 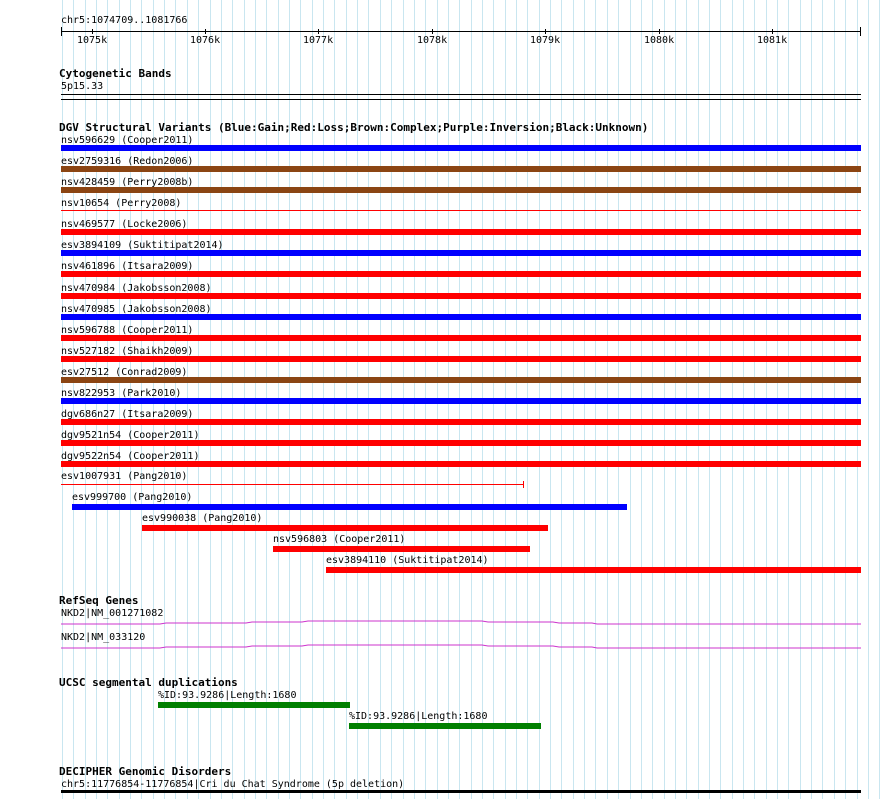 I want to click on refseq-track-title: RefSeq Genes, so click(x=99, y=600).